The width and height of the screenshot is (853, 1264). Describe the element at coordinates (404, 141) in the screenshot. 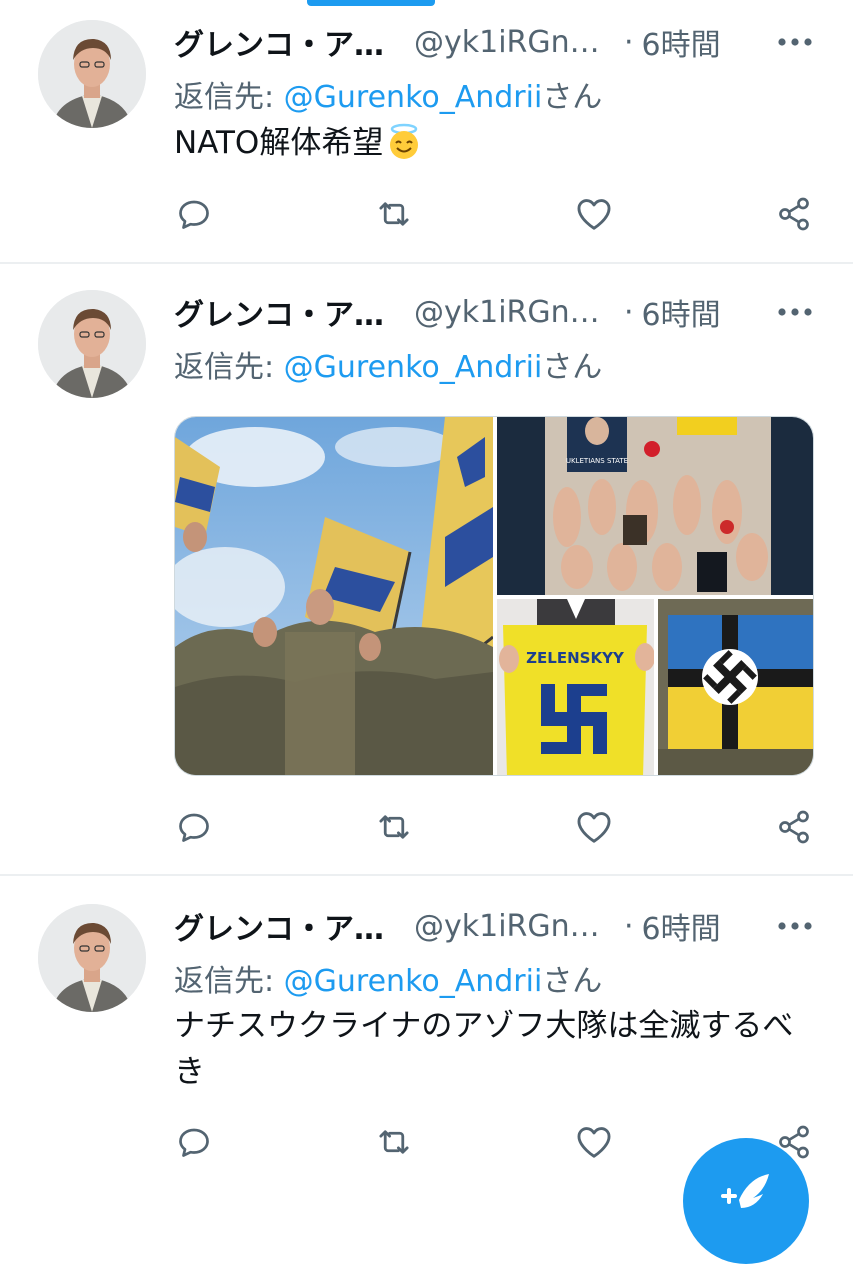

I see `smiling-face-with-halo-icon` at that location.